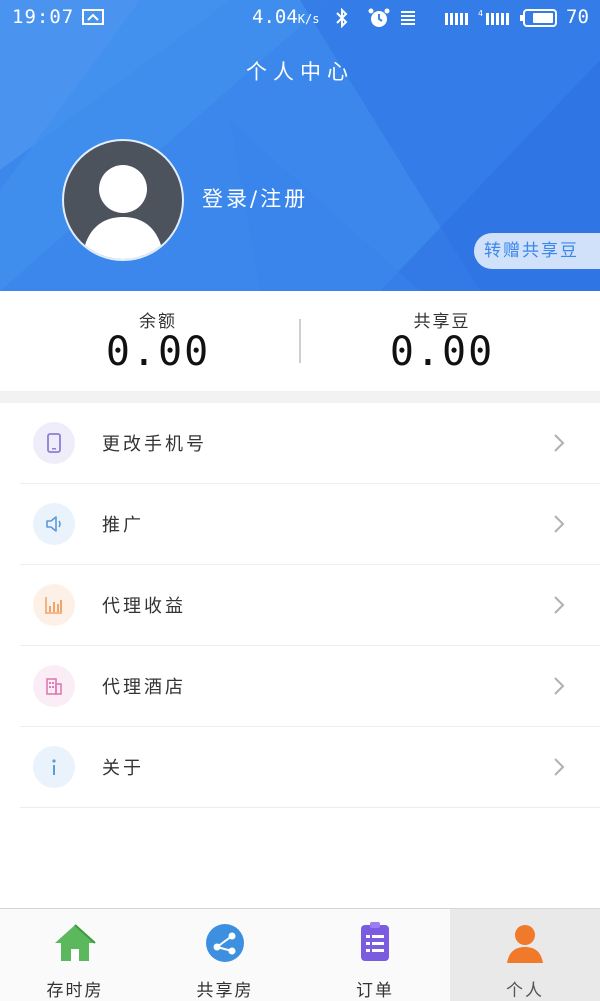 The image size is (600, 1001). Describe the element at coordinates (154, 444) in the screenshot. I see `menu-item-label: 更改手机号` at that location.